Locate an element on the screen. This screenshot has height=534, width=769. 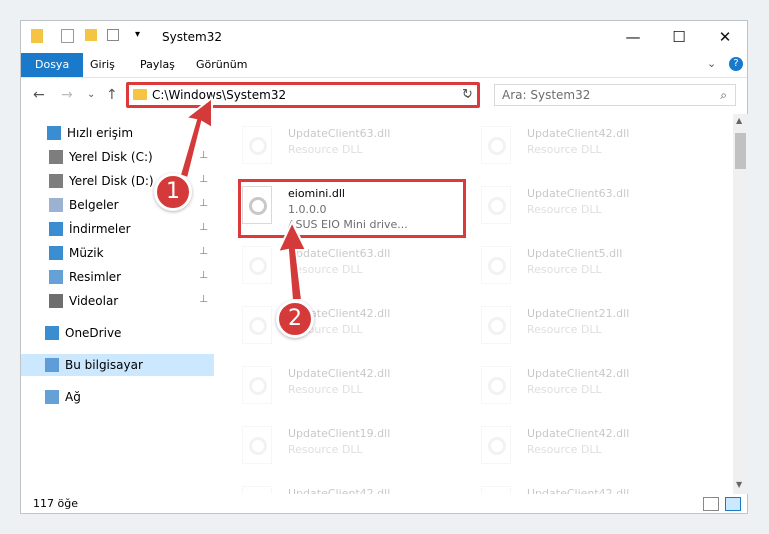
step-2-badge: 2 is located at coordinates (295, 319).